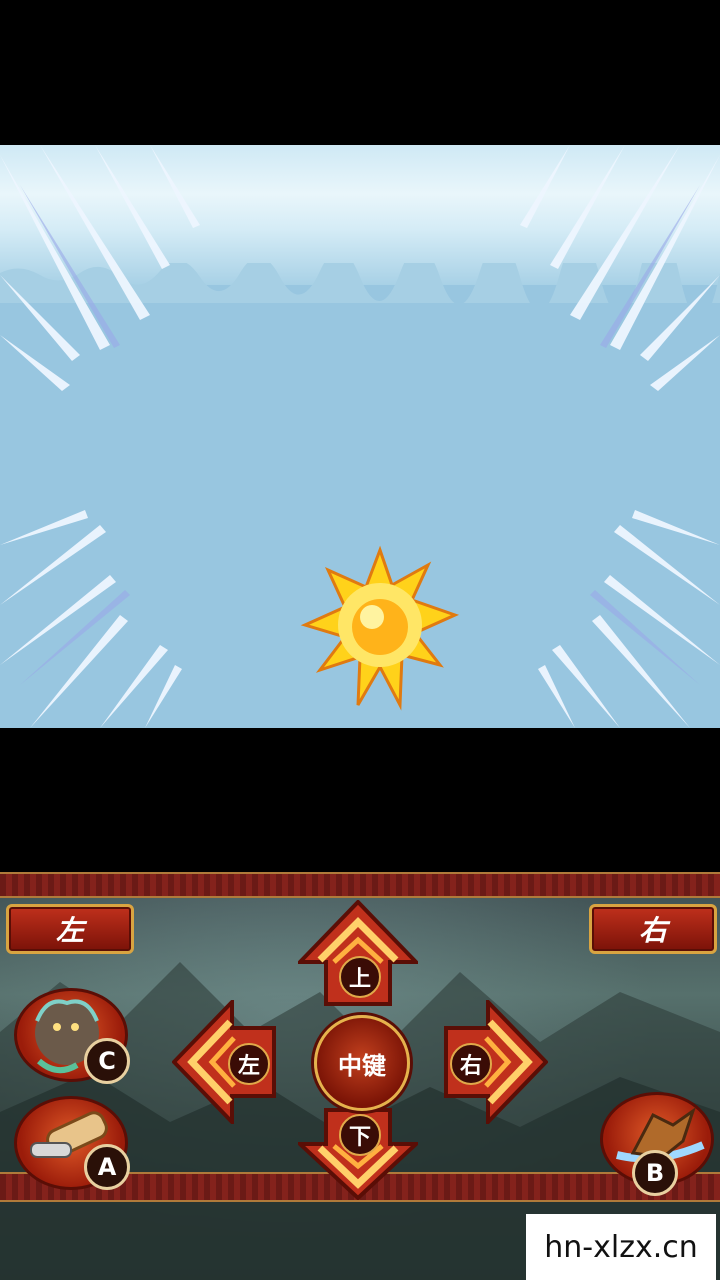 This screenshot has width=720, height=1280. I want to click on top-frame-rail, so click(360, 885).